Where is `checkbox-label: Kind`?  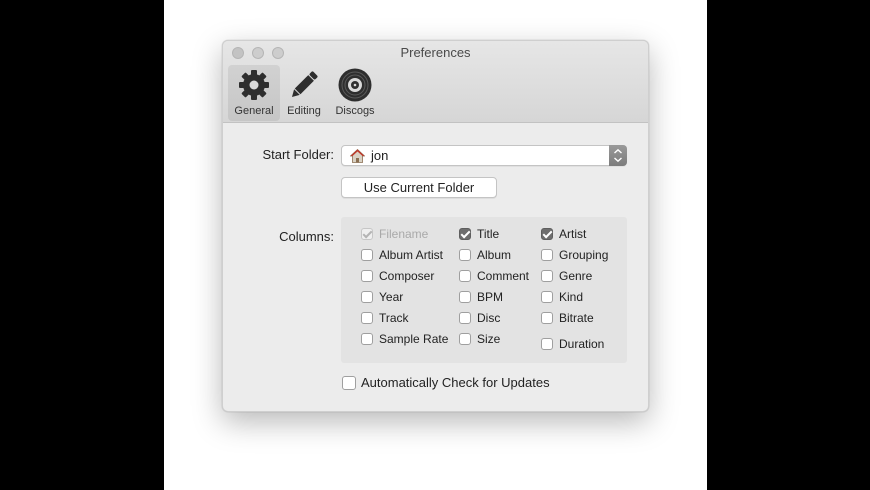
checkbox-label: Kind is located at coordinates (571, 297).